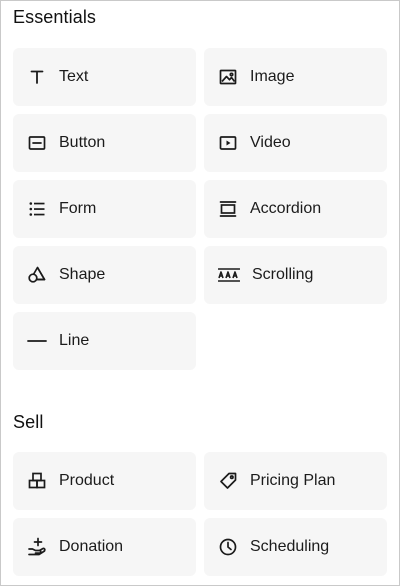 Image resolution: width=400 pixels, height=586 pixels. Describe the element at coordinates (228, 77) in the screenshot. I see `image-icon` at that location.